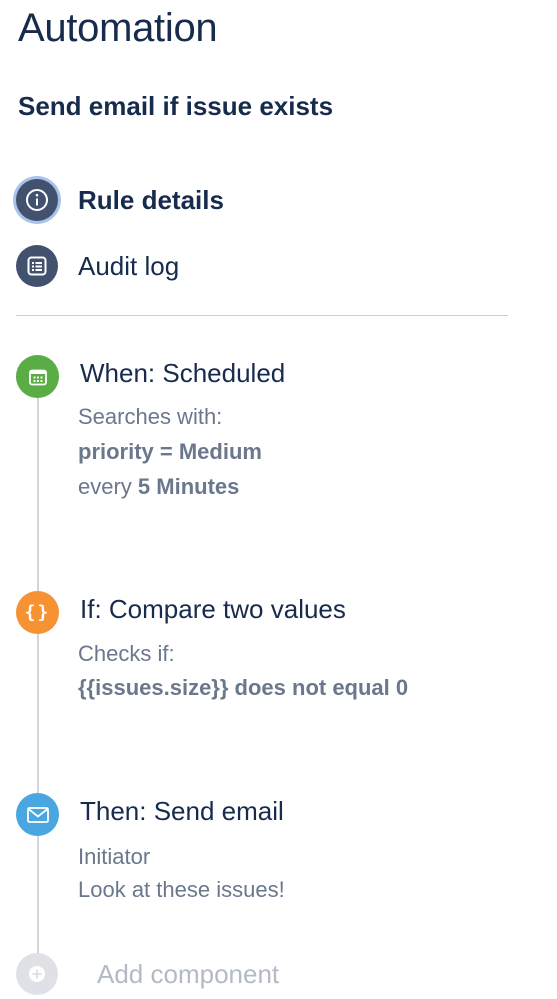 The width and height of the screenshot is (557, 999). I want to click on braces-icon: {}, so click(37, 612).